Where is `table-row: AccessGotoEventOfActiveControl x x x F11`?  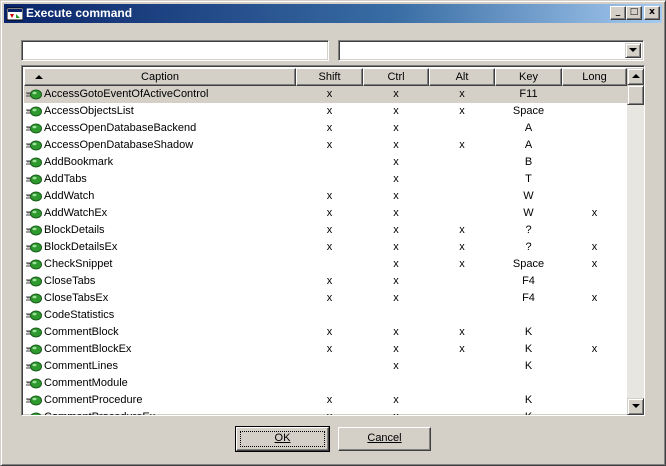
table-row: AccessGotoEventOfActiveControl x x x F11 is located at coordinates (325, 94).